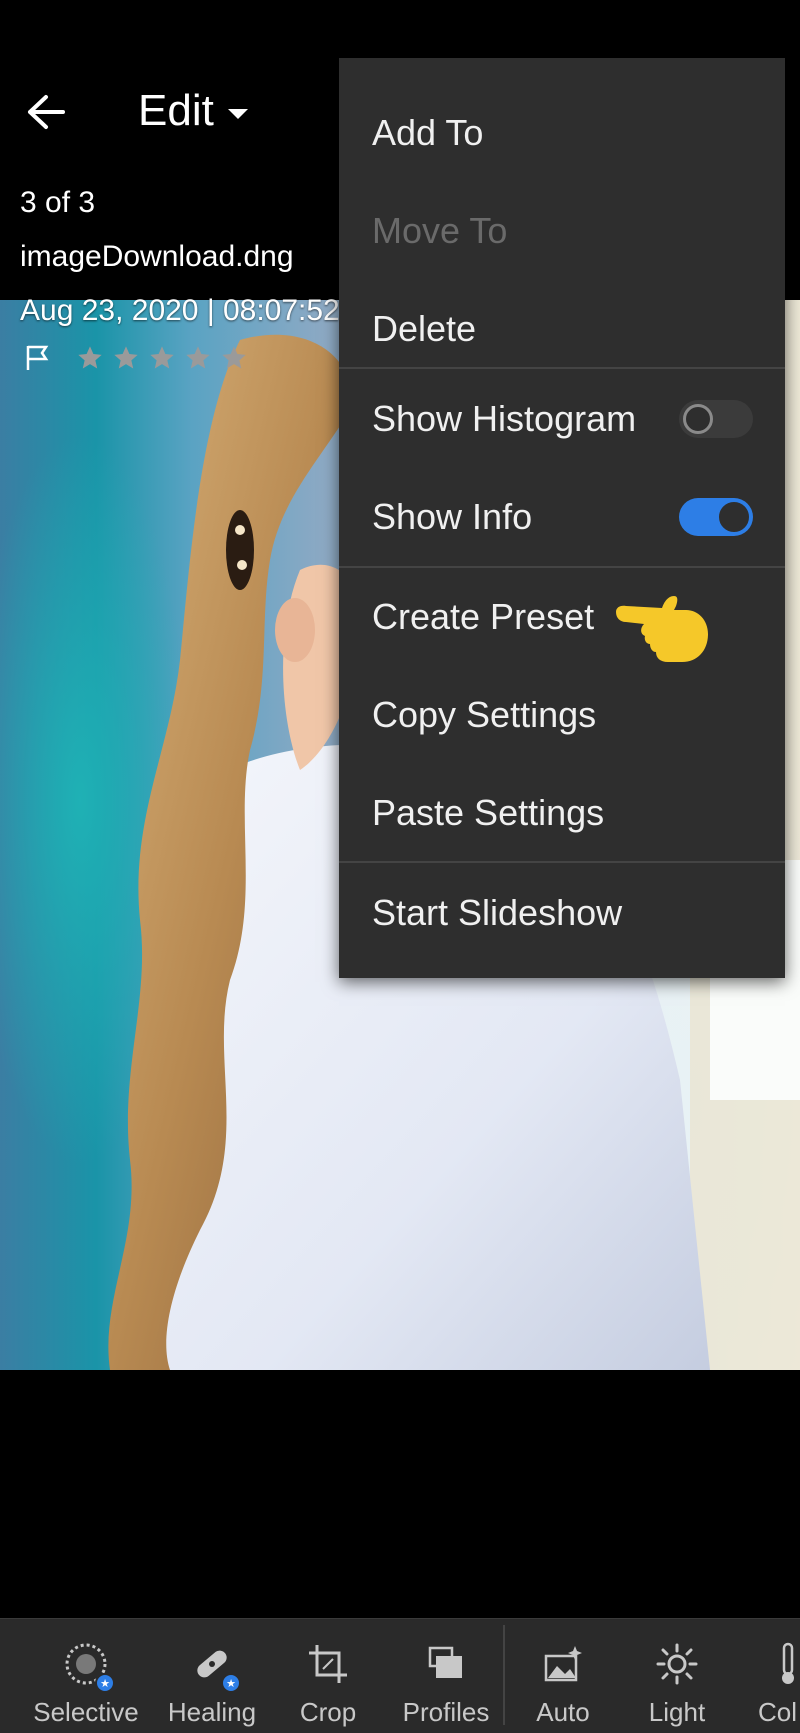 The width and height of the screenshot is (800, 1733). What do you see at coordinates (562, 133) in the screenshot?
I see `menu-item-add-to: Add To` at bounding box center [562, 133].